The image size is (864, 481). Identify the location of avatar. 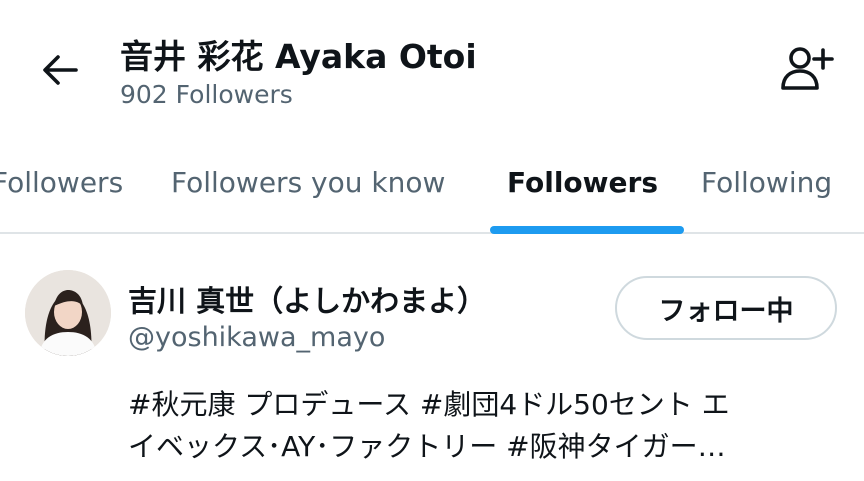
(68, 313).